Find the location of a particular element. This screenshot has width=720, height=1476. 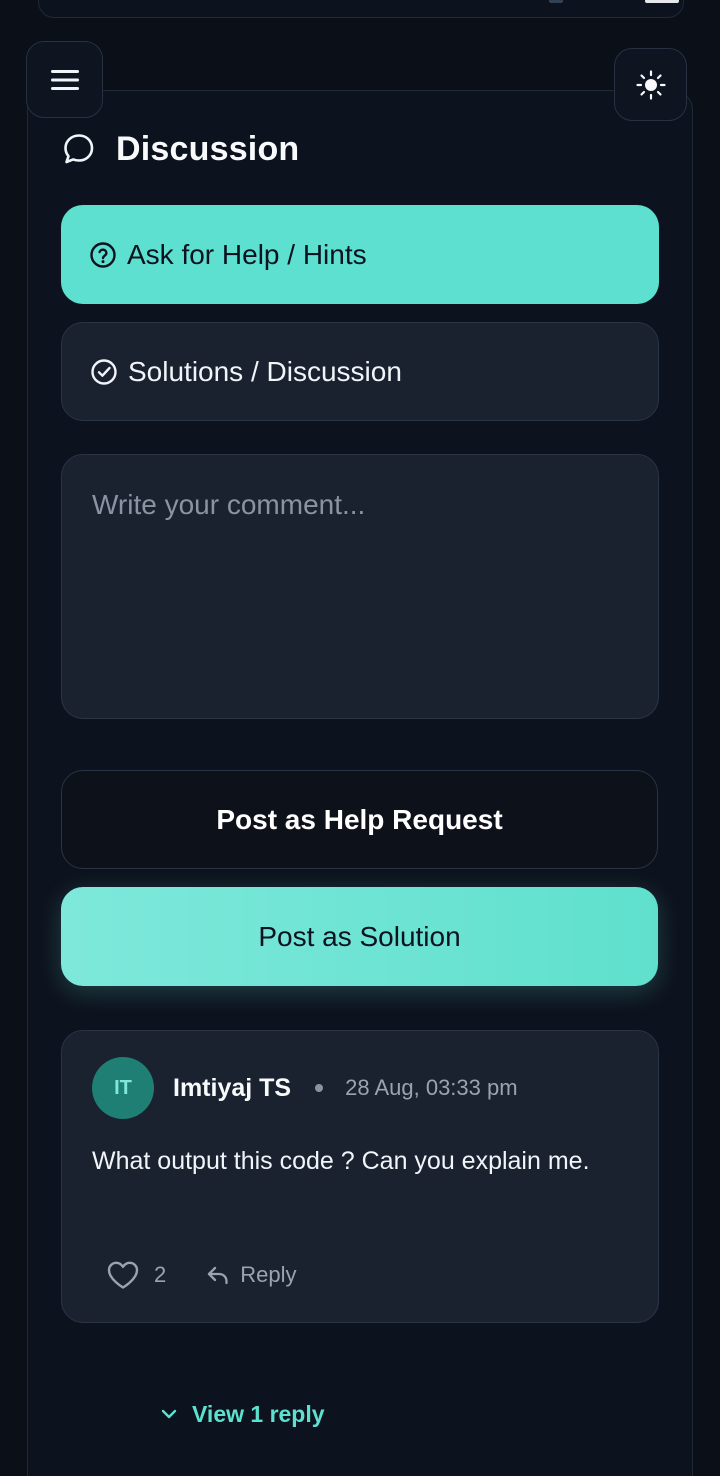

sun-icon is located at coordinates (650, 84).